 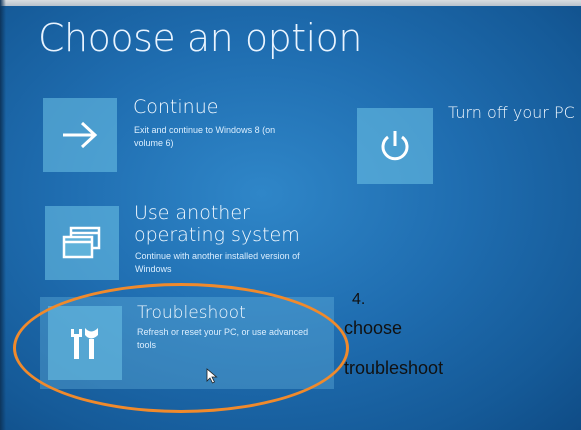 I want to click on annotation-step-number: 4., so click(x=359, y=299).